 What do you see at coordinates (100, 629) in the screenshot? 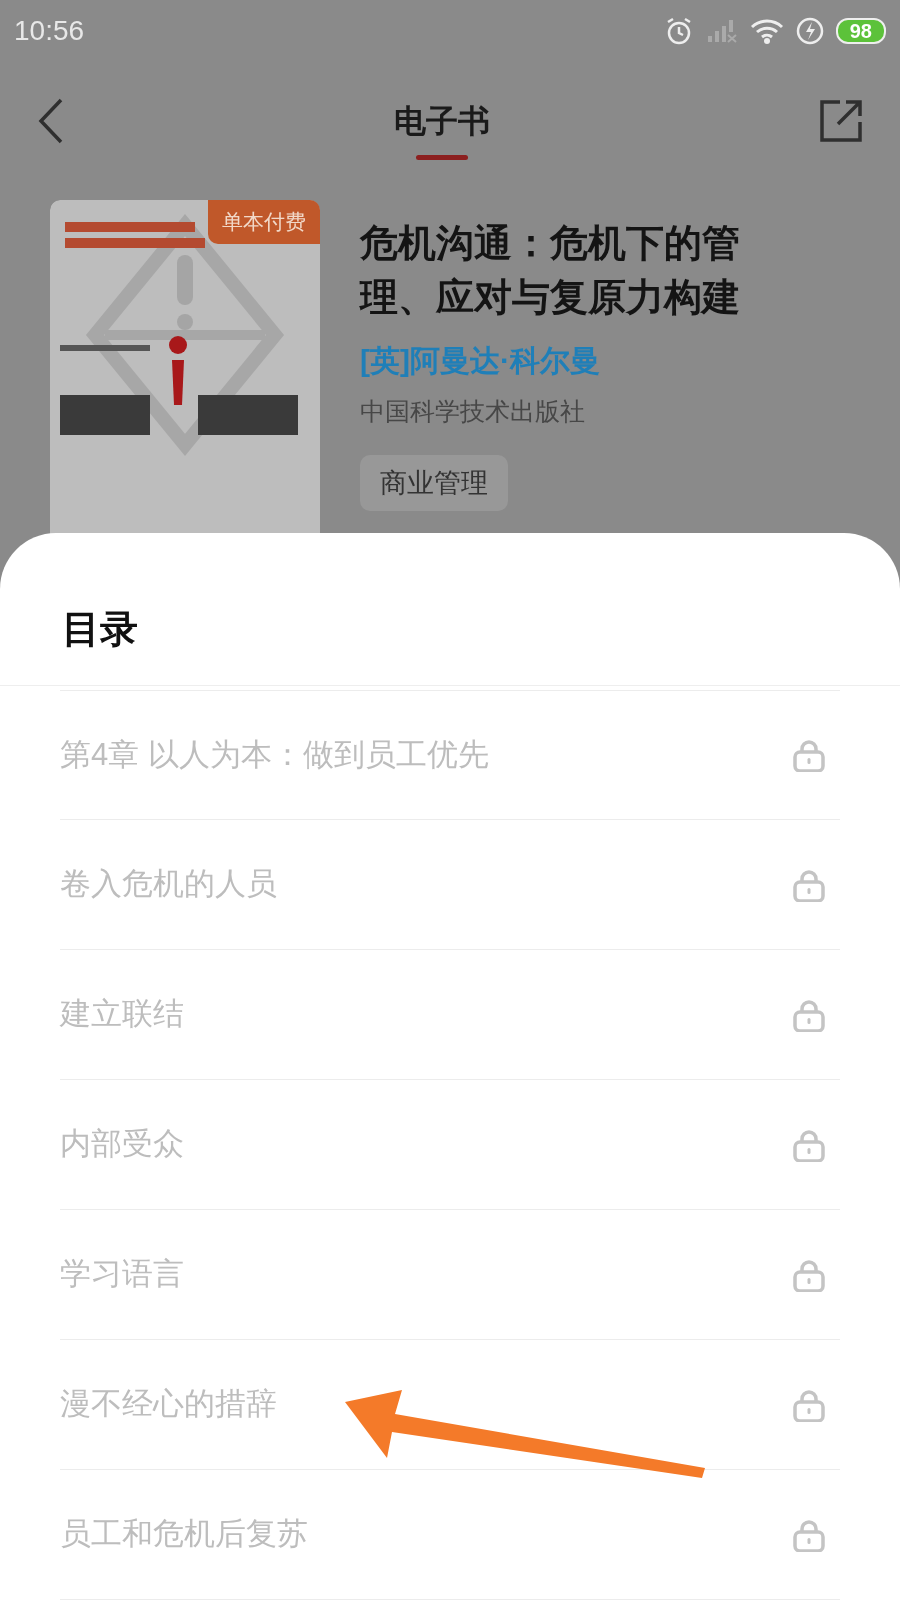
I see `contents-title: 目录` at bounding box center [100, 629].